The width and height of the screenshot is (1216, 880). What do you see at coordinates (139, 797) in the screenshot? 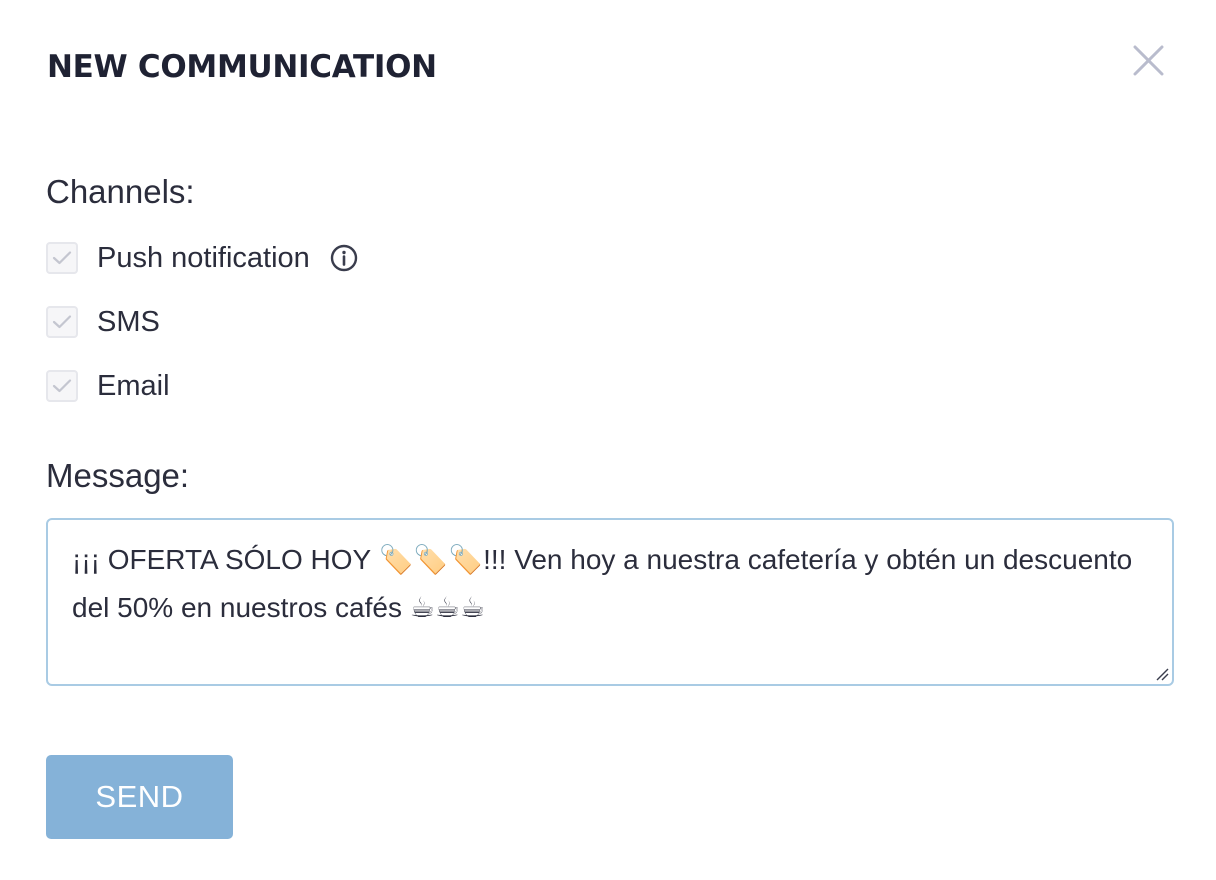
I see `send-button: SEND` at bounding box center [139, 797].